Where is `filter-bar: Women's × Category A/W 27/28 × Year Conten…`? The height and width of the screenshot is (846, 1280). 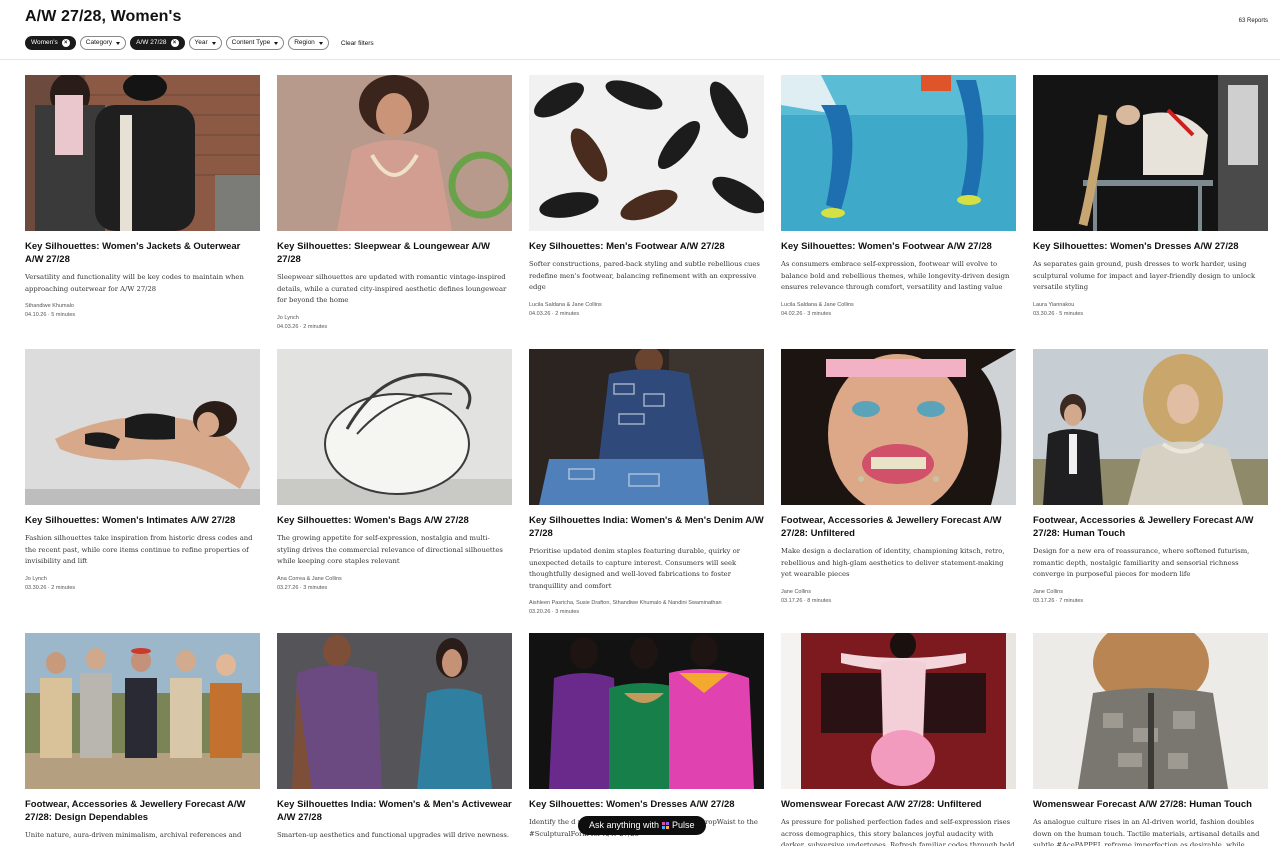 filter-bar: Women's × Category A/W 27/28 × Year Conten… is located at coordinates (199, 43).